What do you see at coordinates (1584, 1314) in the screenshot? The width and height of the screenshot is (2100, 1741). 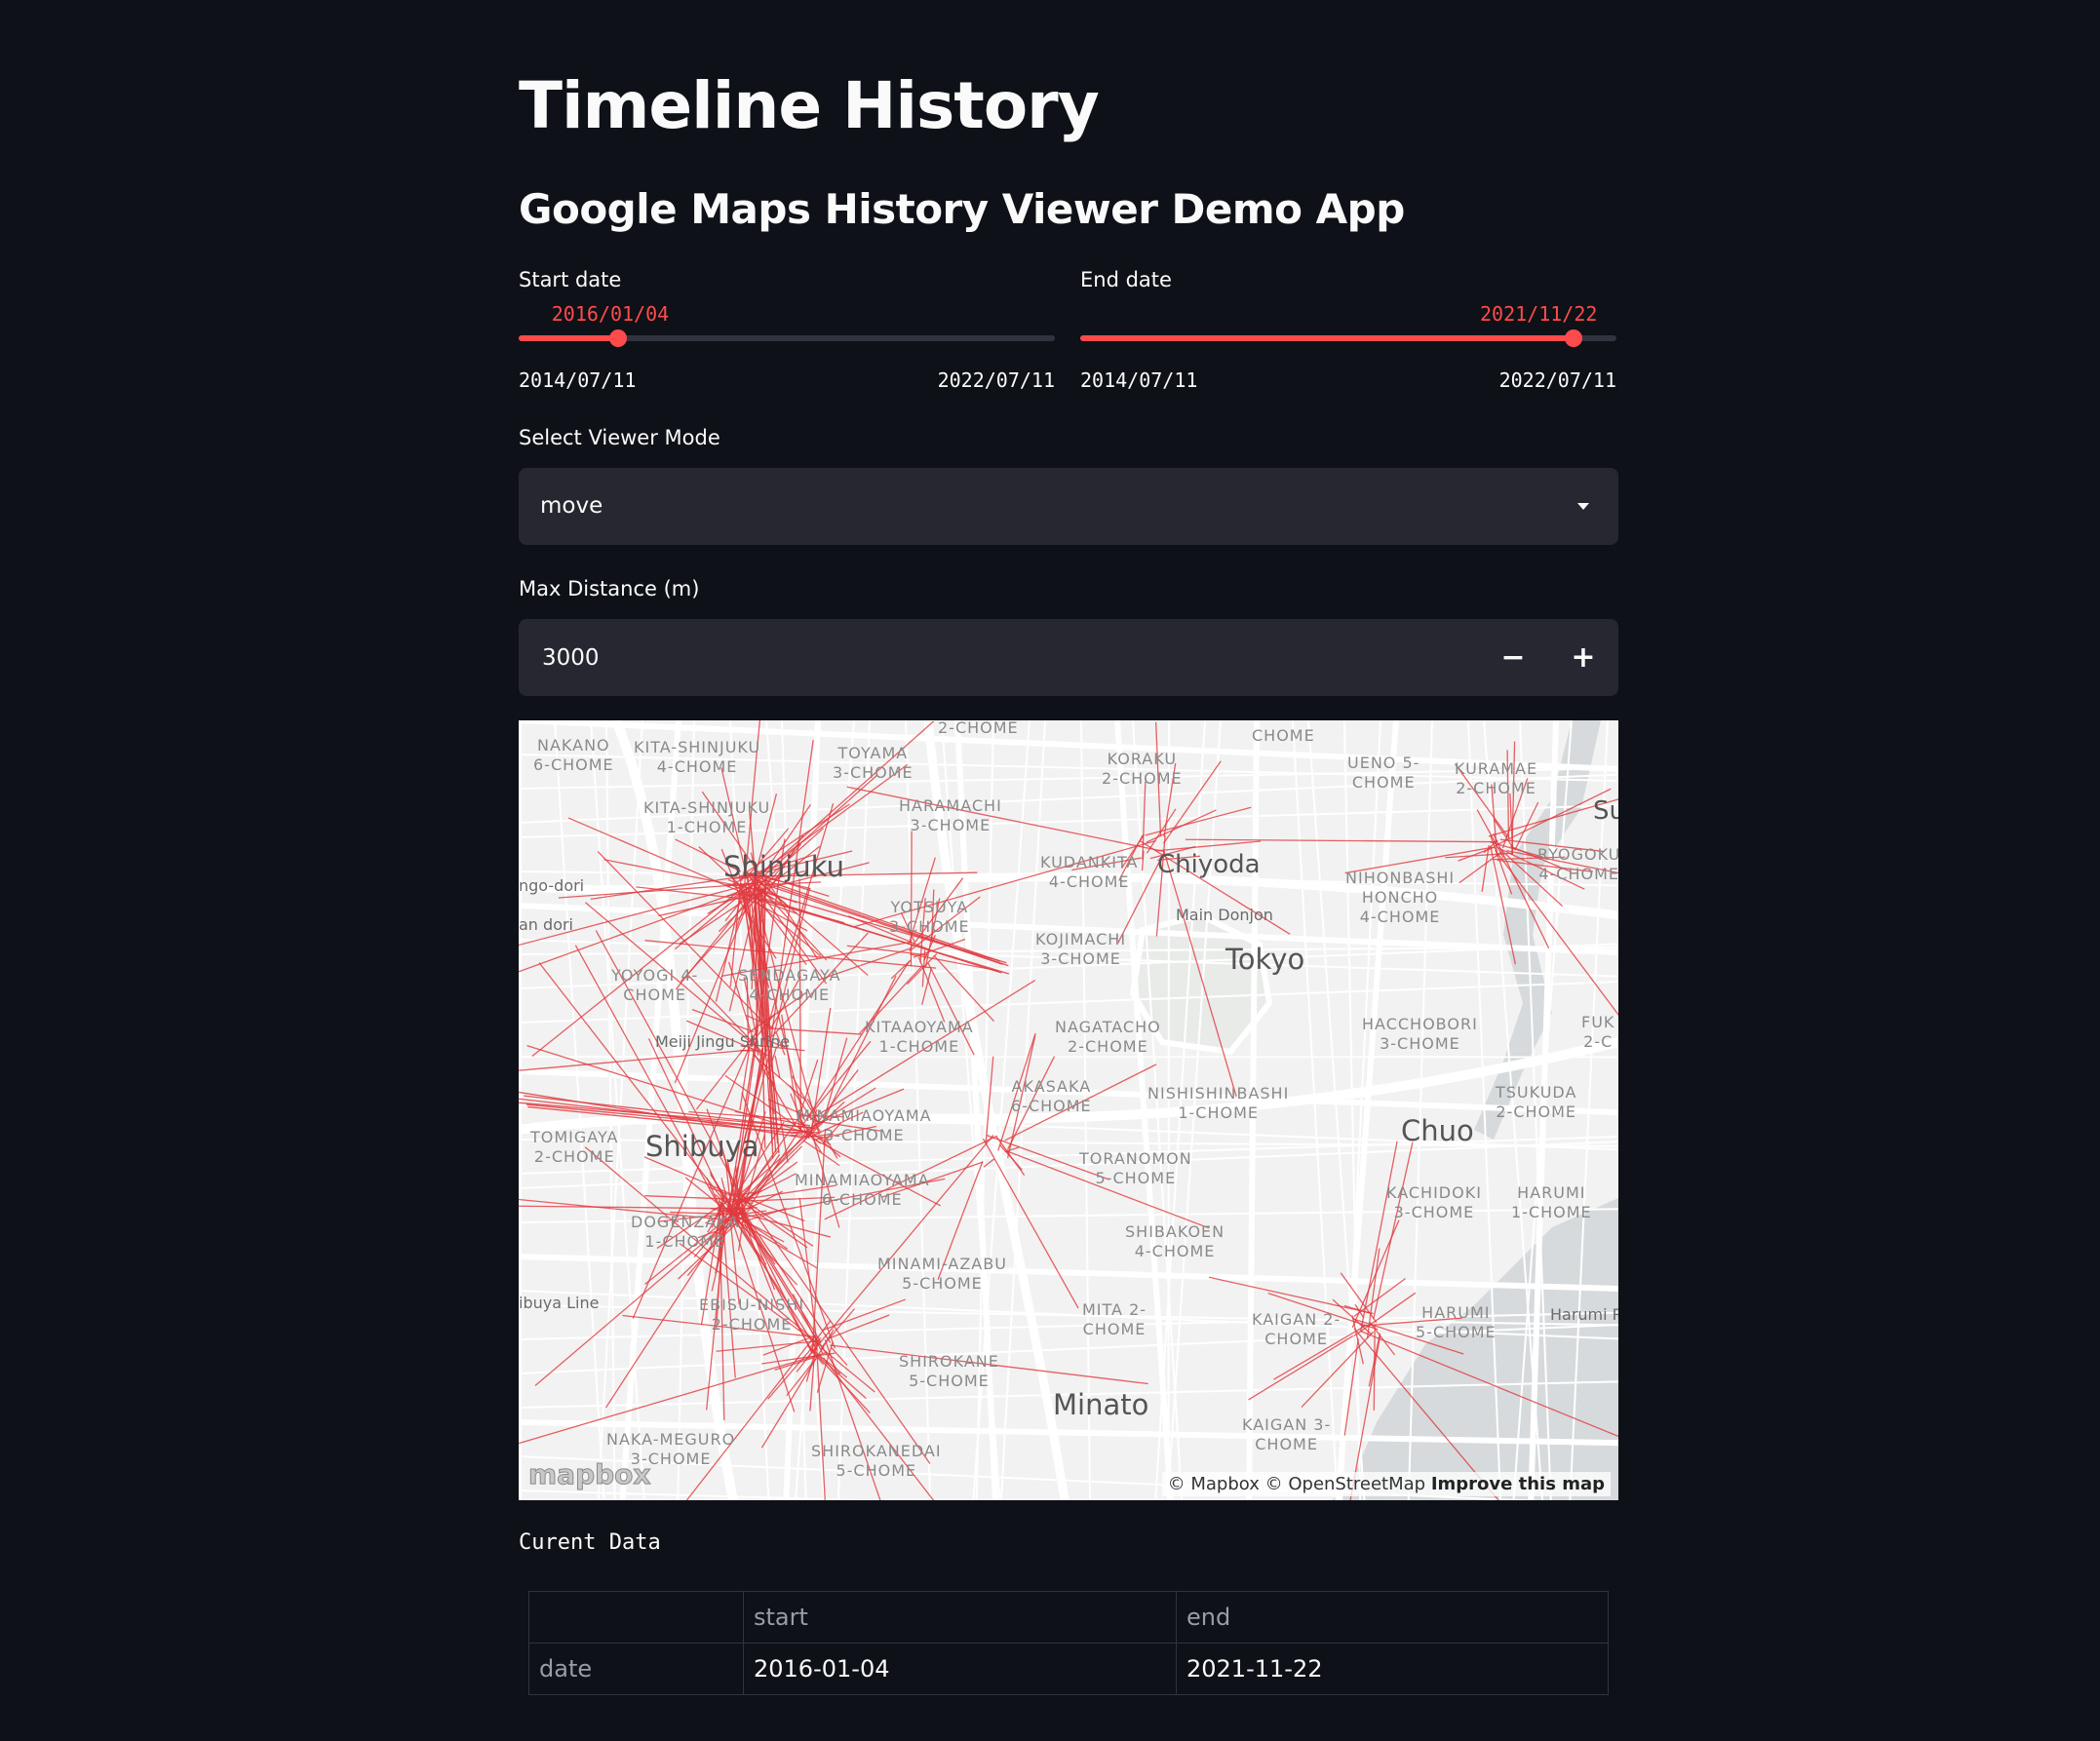 I see `map-label-harumi-road: Harumi Ro` at bounding box center [1584, 1314].